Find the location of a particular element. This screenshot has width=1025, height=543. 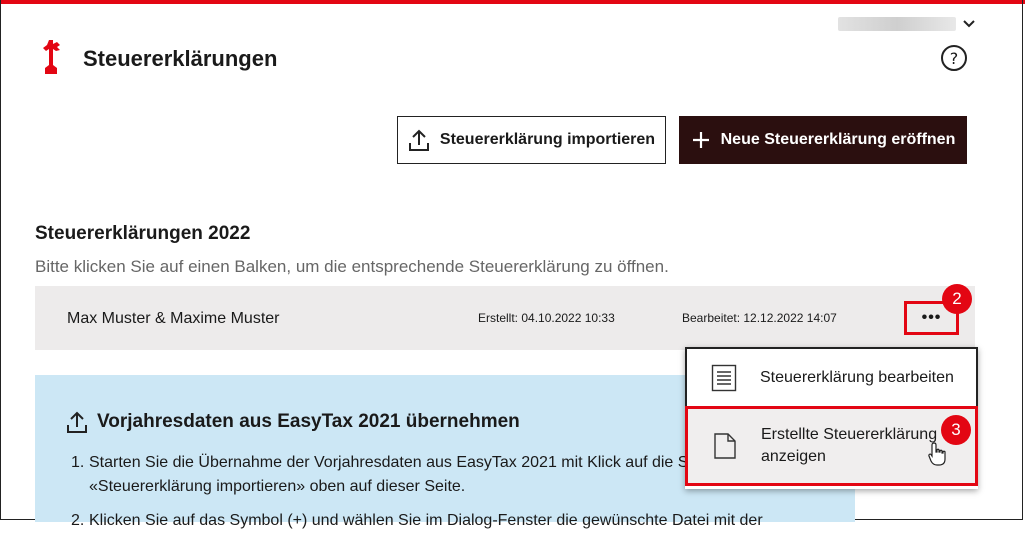

page-title: Steuererklärungen is located at coordinates (180, 58).